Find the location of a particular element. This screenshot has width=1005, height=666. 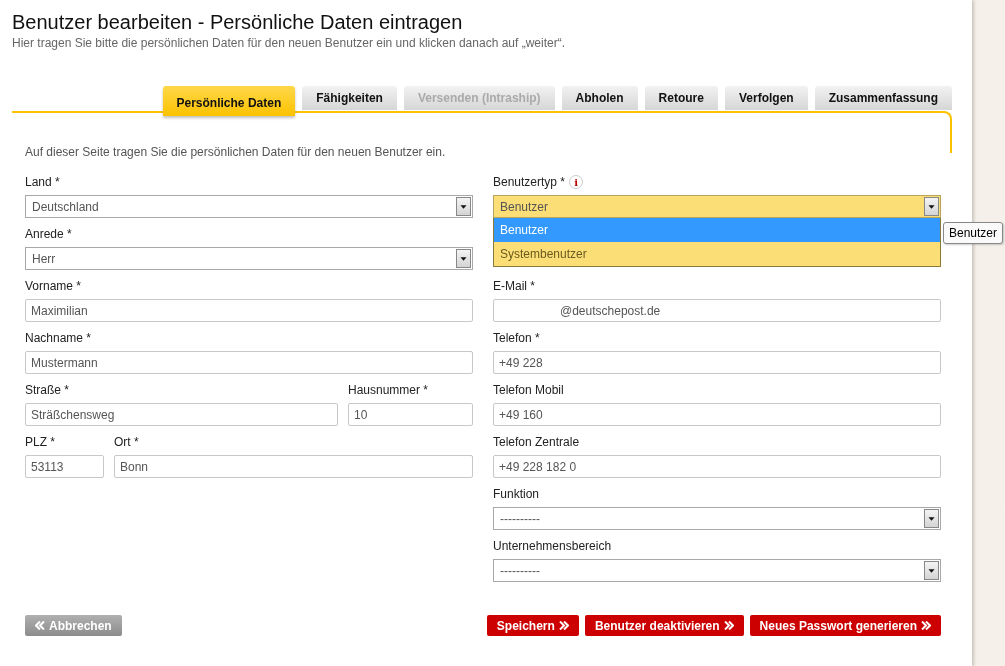

field-label: Hausnummer * is located at coordinates (388, 391).